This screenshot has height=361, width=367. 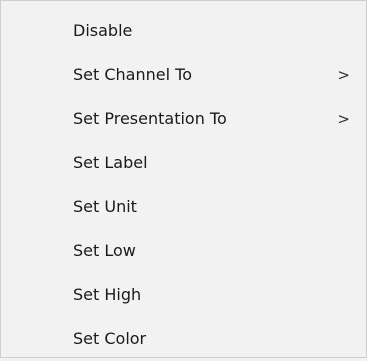 What do you see at coordinates (183, 295) in the screenshot?
I see `menu-item-set-high: Set High` at bounding box center [183, 295].